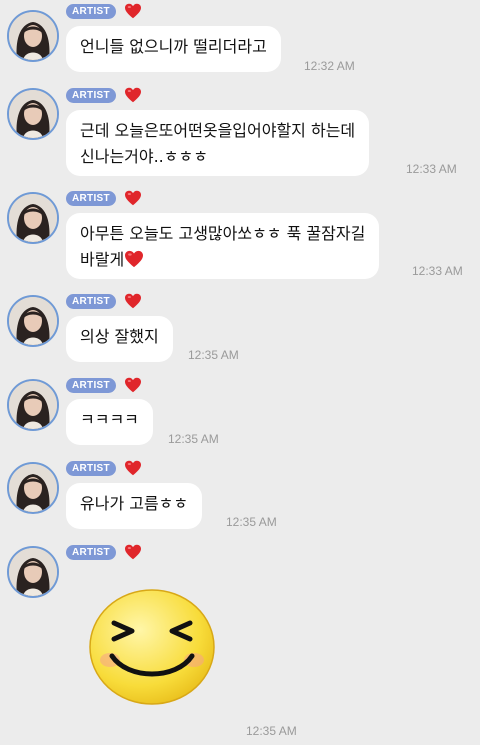  I want to click on message-bubble: 유나가 고름ㅎㅎ, so click(134, 506).